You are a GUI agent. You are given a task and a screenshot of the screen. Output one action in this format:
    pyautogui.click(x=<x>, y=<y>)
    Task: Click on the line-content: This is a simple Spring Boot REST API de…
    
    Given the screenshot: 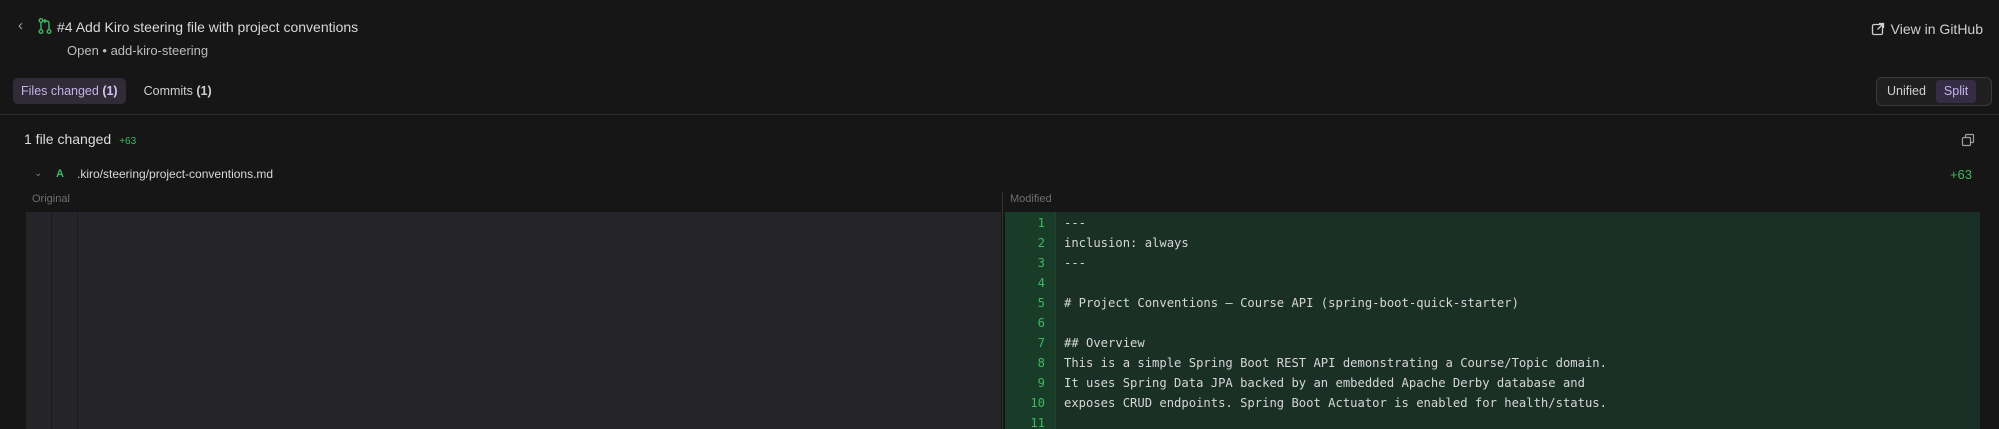 What is the action you would take?
    pyautogui.click(x=1335, y=363)
    